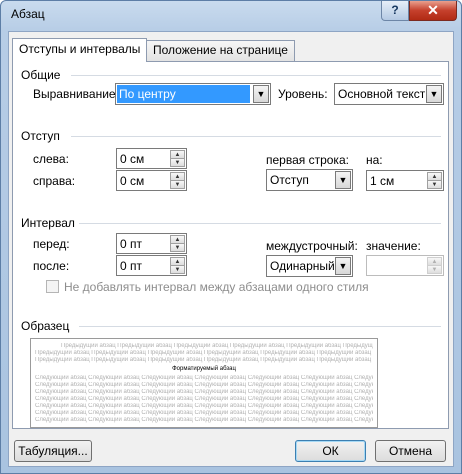 Image resolution: width=462 pixels, height=474 pixels. I want to click on indent-divider, so click(256, 136).